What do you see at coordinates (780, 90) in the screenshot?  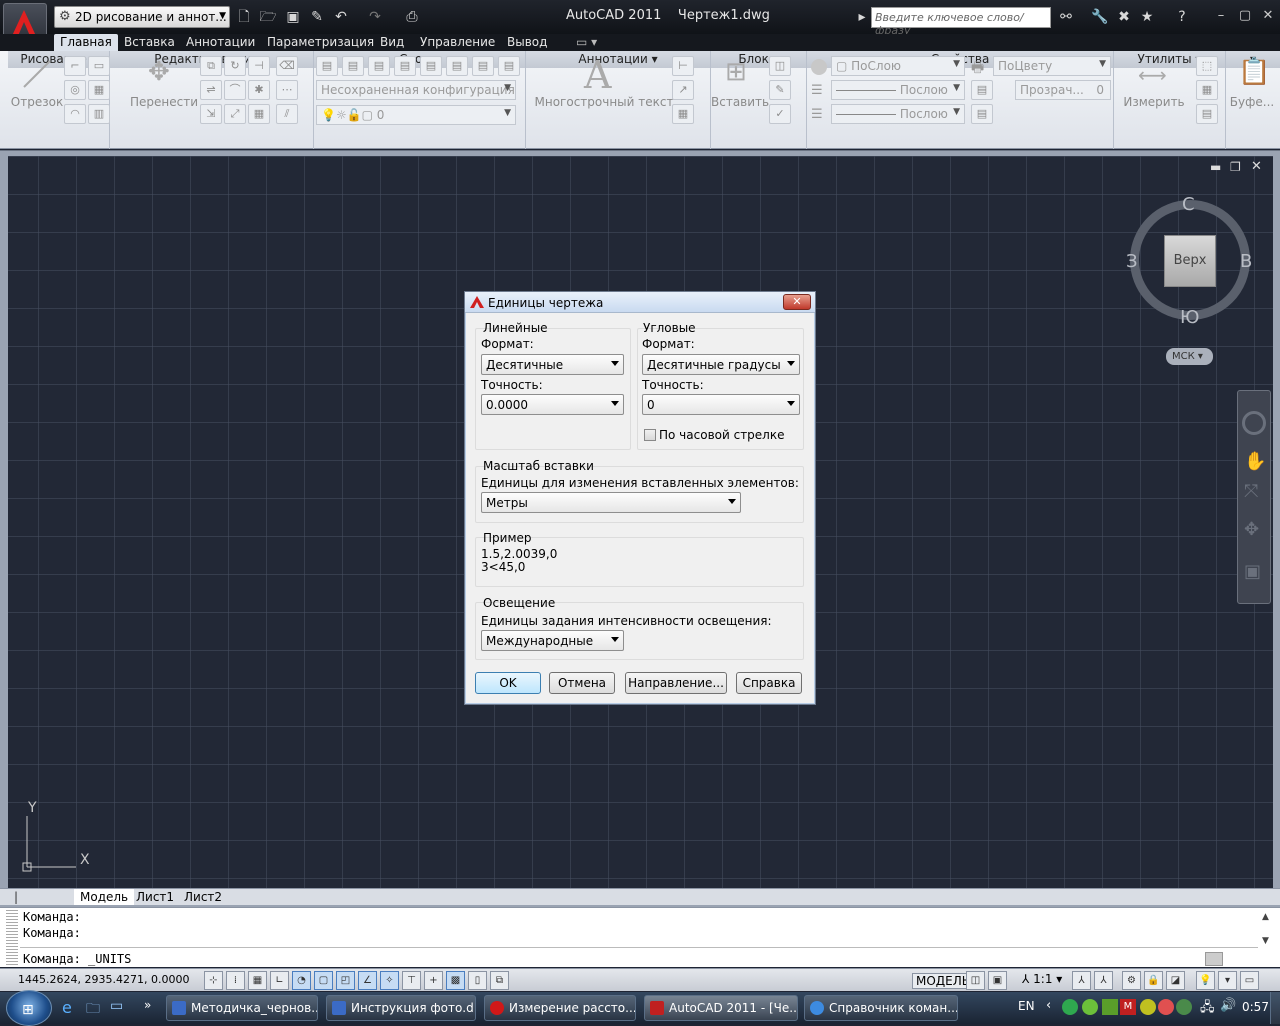 I see `edit-block-icon: ✎` at bounding box center [780, 90].